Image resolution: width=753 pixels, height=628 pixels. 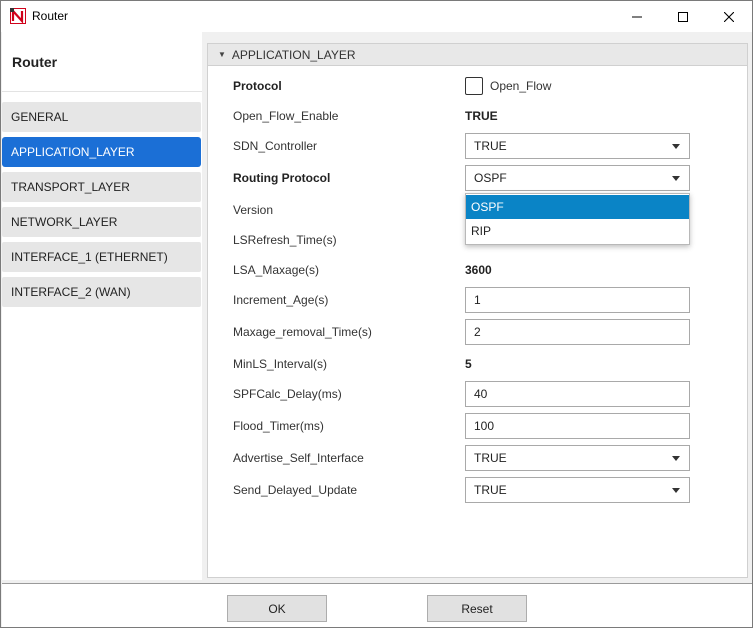 What do you see at coordinates (481, 394) in the screenshot?
I see `spfcalc-delay-value: 40` at bounding box center [481, 394].